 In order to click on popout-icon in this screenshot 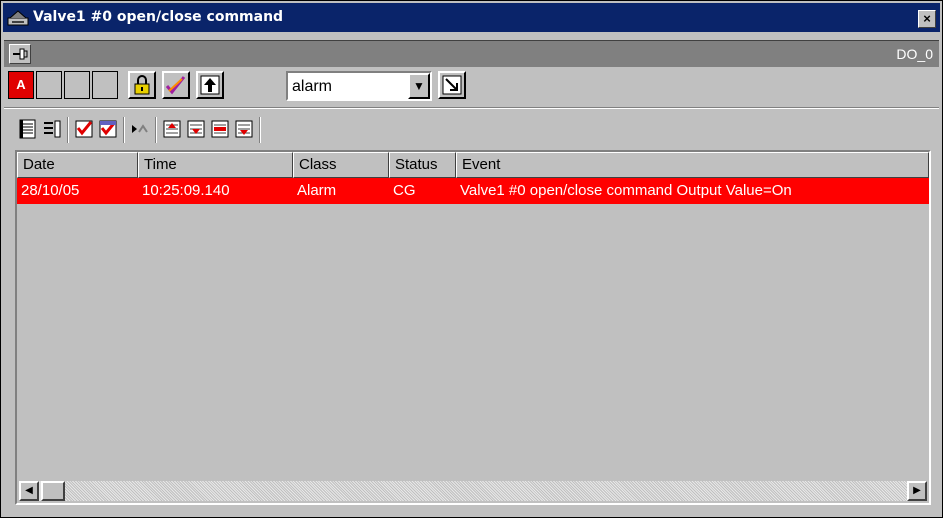, I will do `click(452, 85)`.